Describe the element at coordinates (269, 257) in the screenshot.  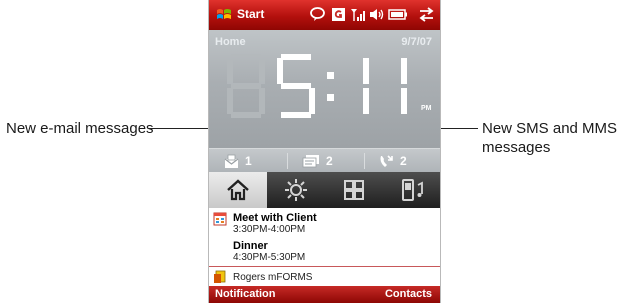
I see `appointment-time: 4:30PM-5:30PM` at that location.